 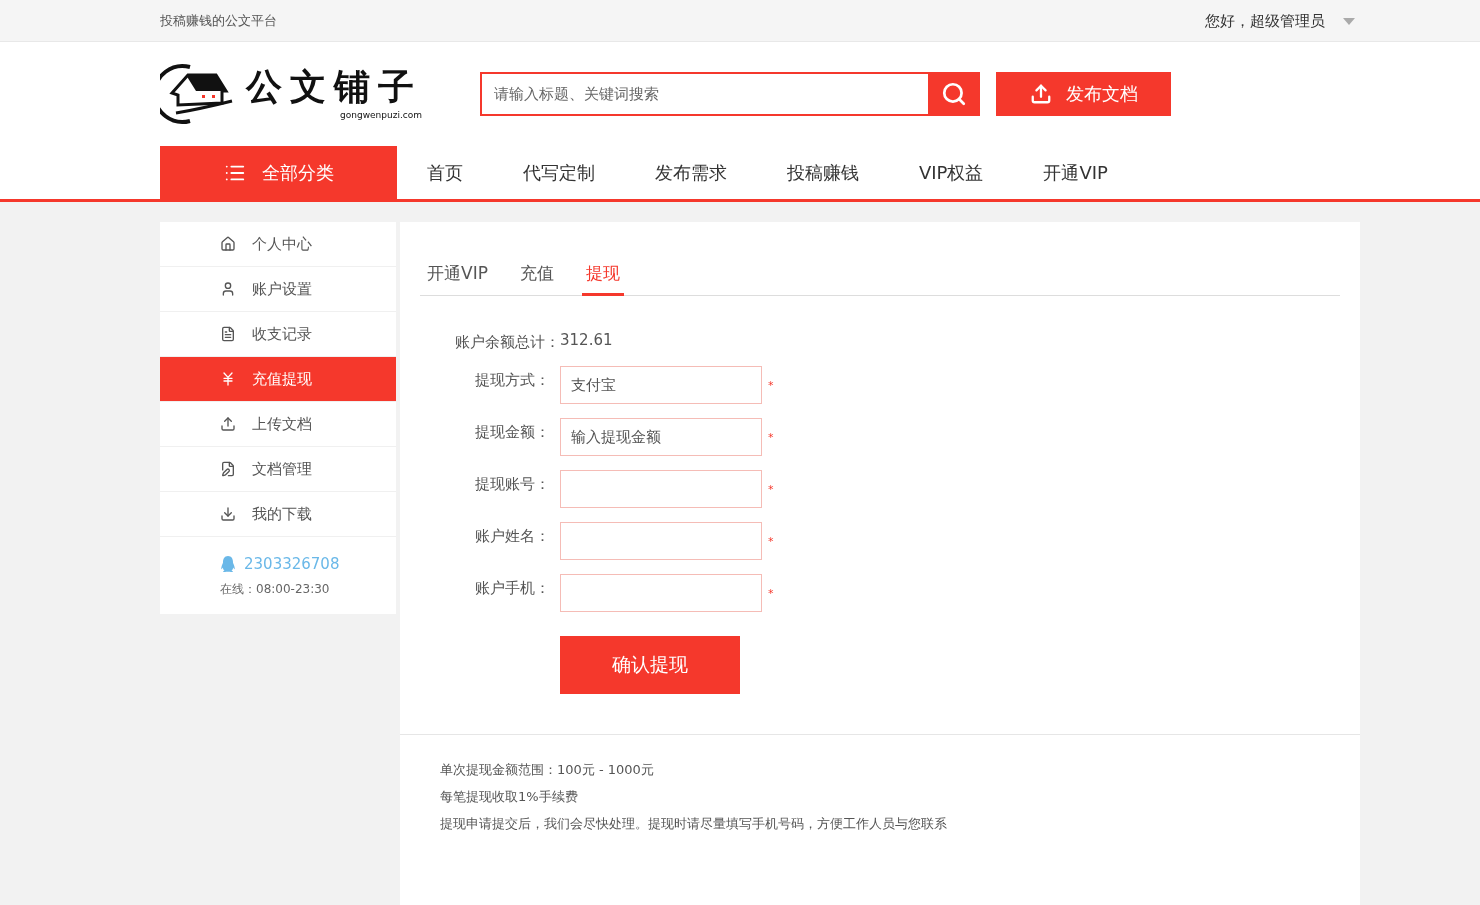 I want to click on document-edit-icon, so click(x=228, y=469).